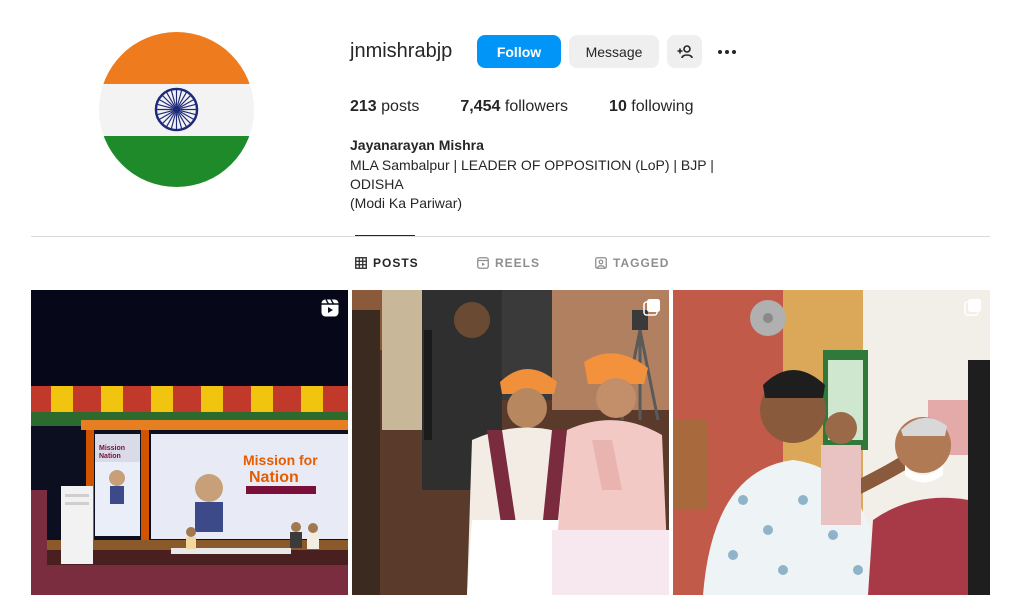 The height and width of the screenshot is (595, 1024). What do you see at coordinates (519, 51) in the screenshot?
I see `follow-button: Follow` at bounding box center [519, 51].